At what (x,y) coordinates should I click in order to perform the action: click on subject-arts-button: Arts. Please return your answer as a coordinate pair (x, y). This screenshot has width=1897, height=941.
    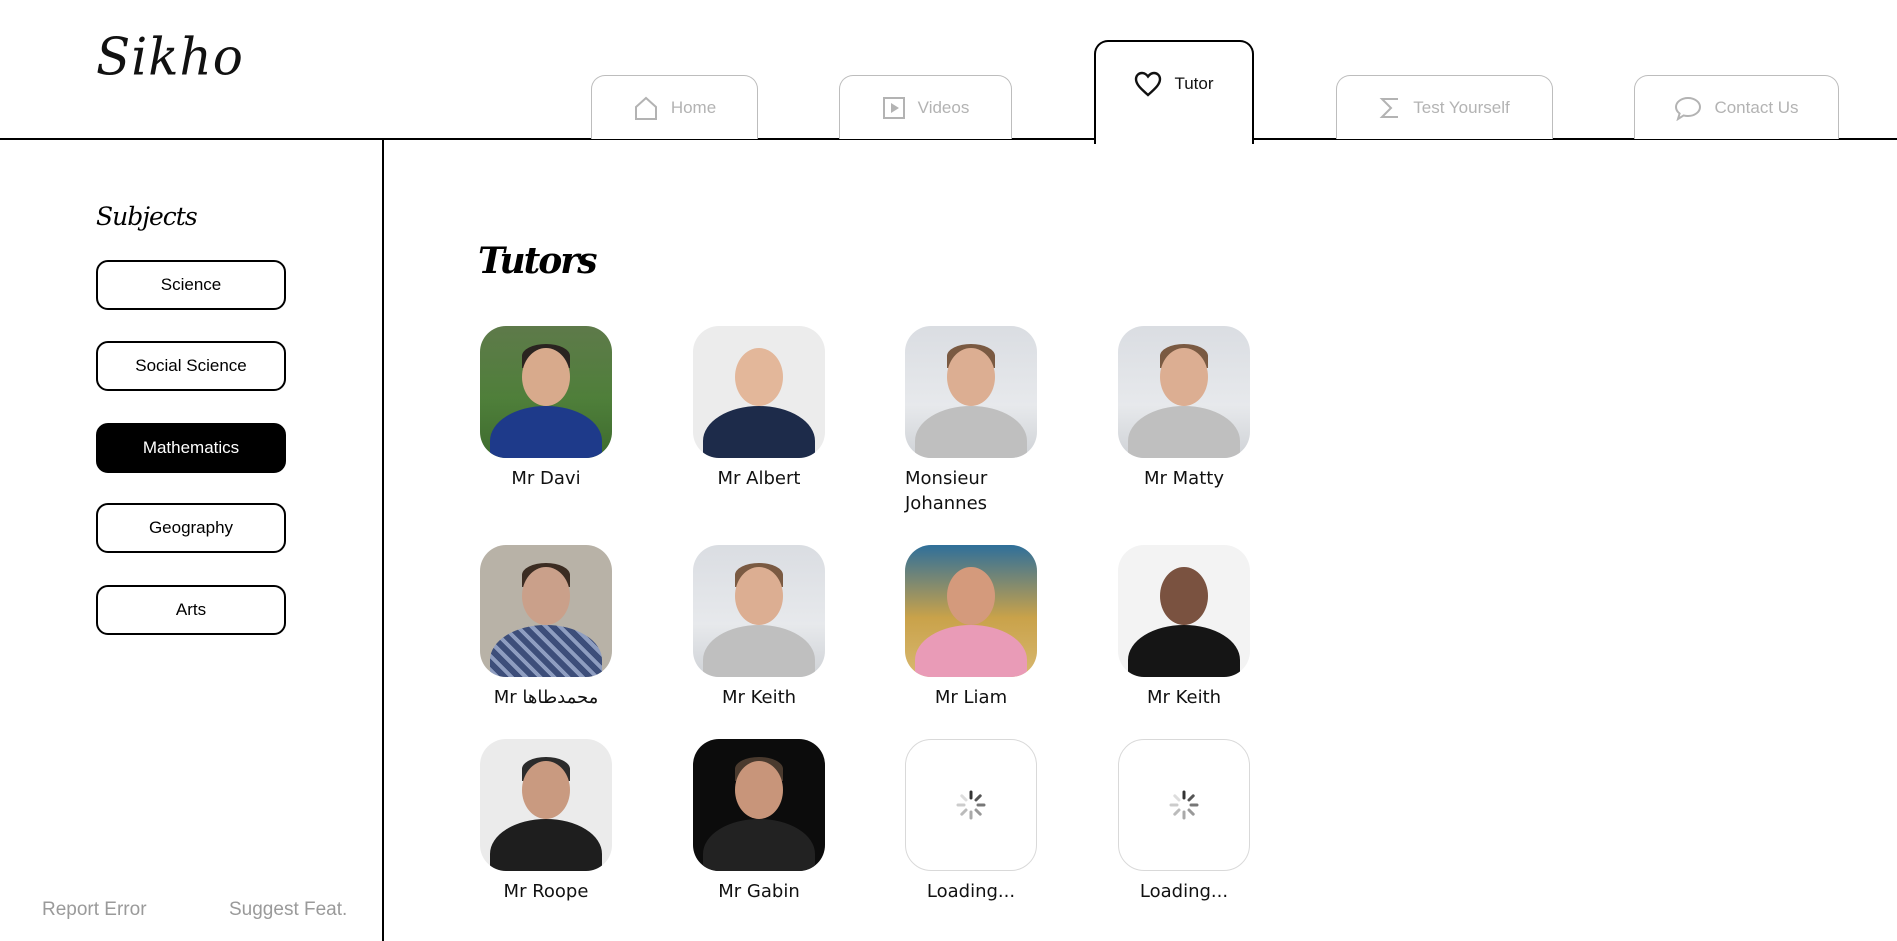
    Looking at the image, I should click on (191, 610).